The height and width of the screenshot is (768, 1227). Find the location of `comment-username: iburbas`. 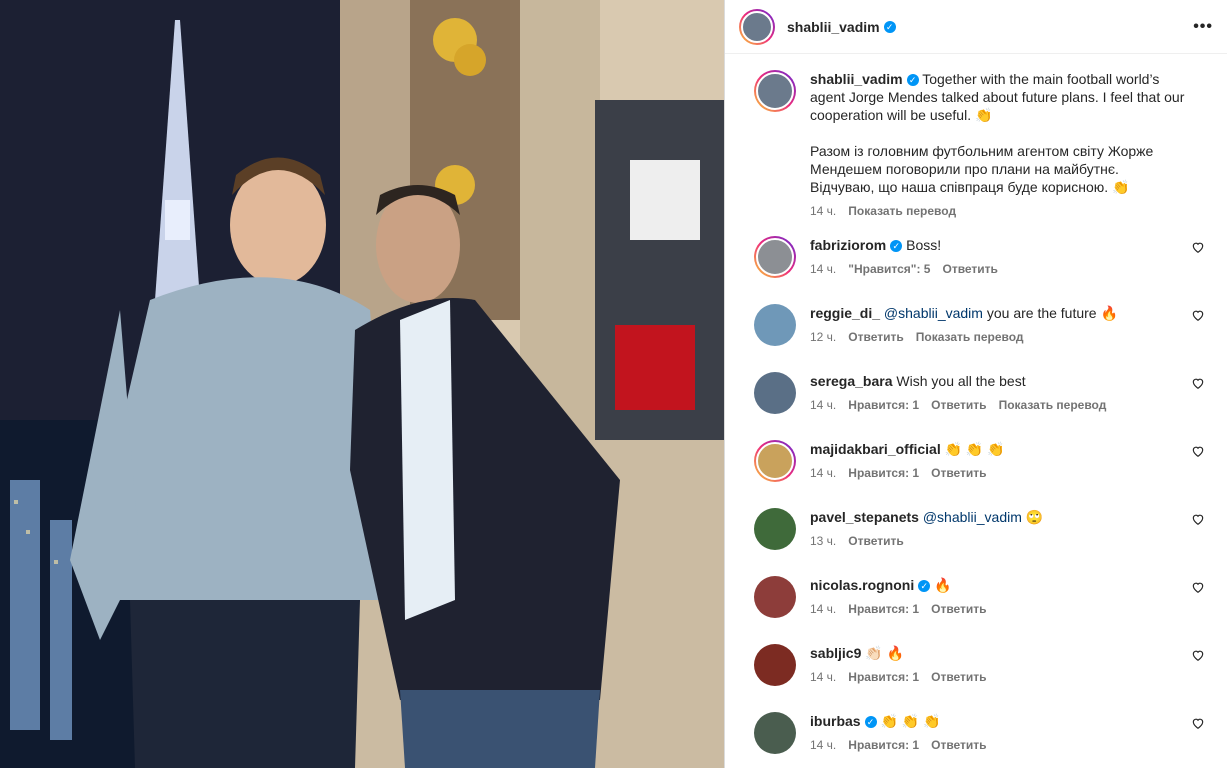

comment-username: iburbas is located at coordinates (835, 721).